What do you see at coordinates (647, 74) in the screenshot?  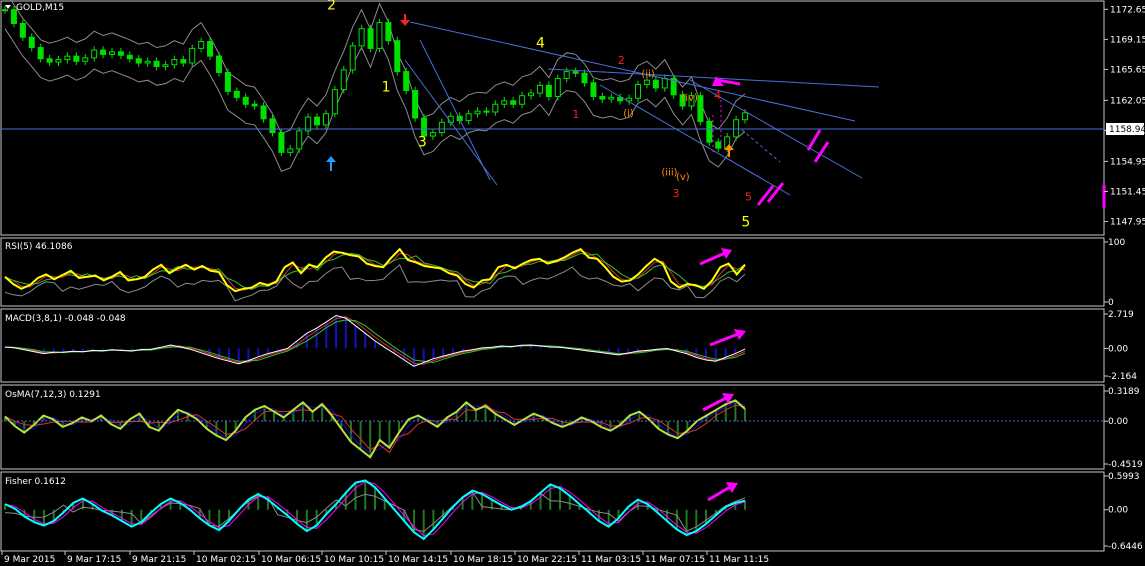 I see `wave-label: (ii)` at bounding box center [647, 74].